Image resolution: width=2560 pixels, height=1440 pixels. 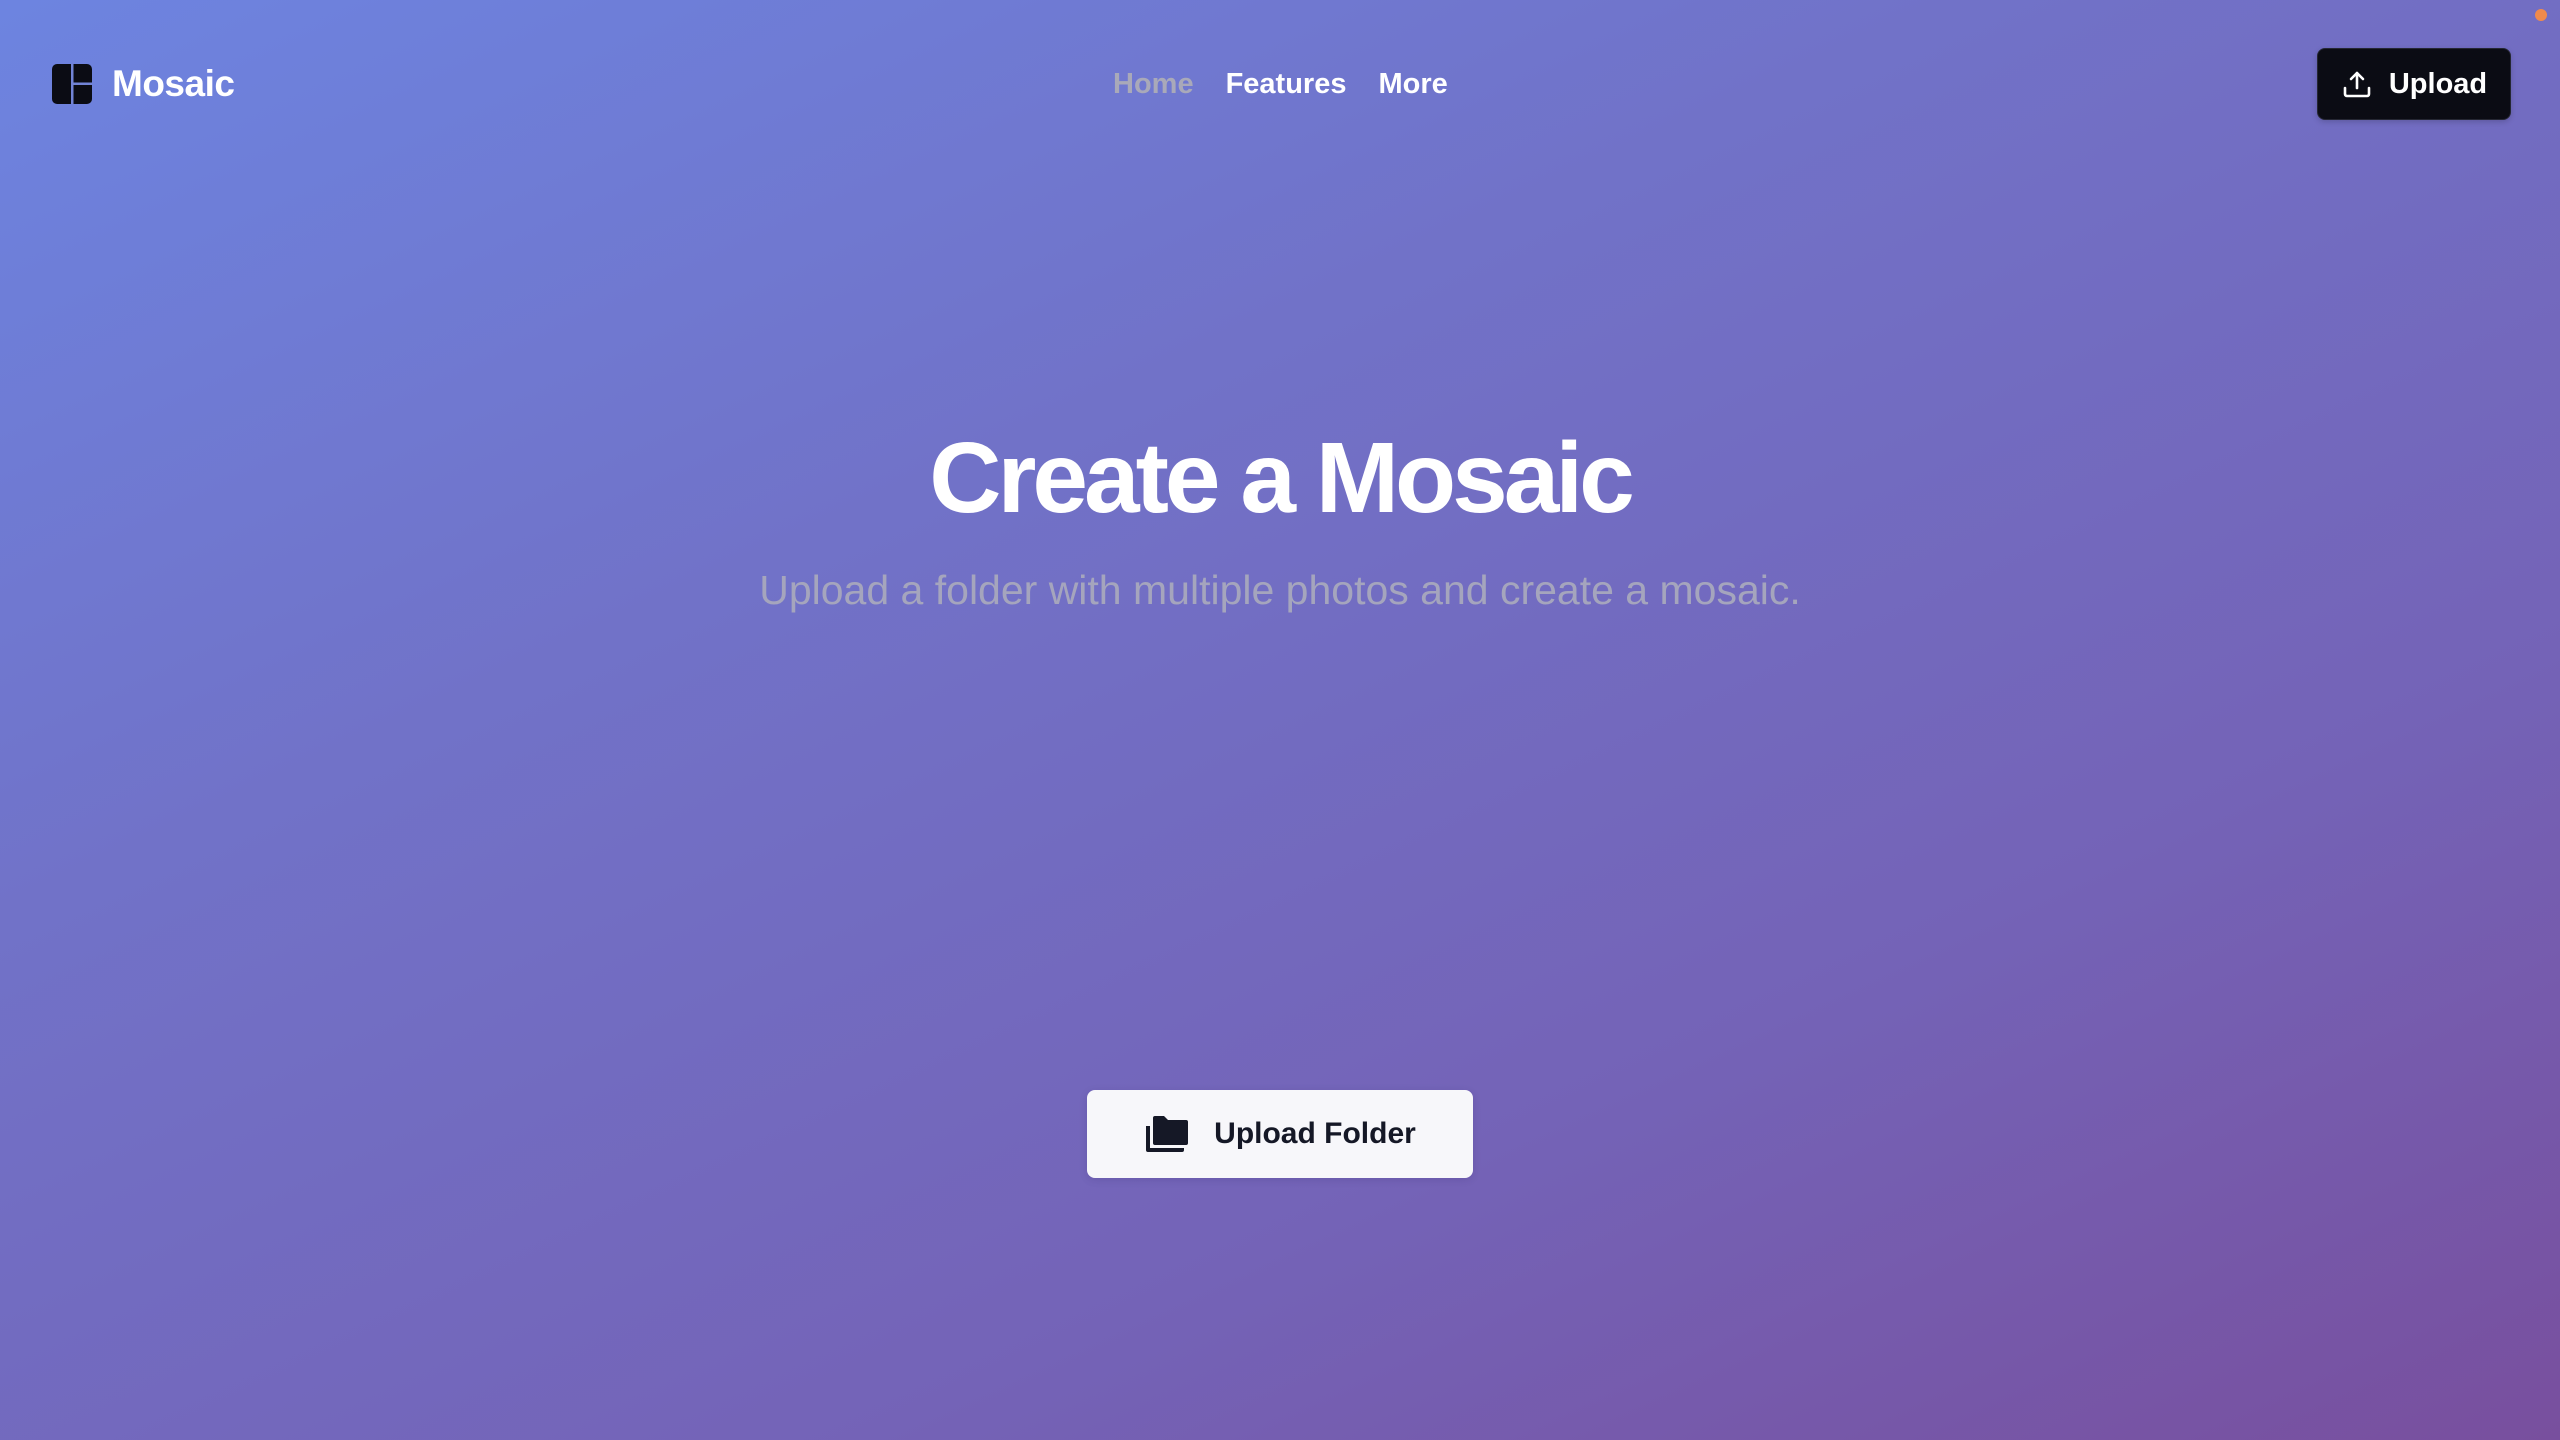 What do you see at coordinates (1315, 1133) in the screenshot?
I see `upload-folder-label: Upload Folder` at bounding box center [1315, 1133].